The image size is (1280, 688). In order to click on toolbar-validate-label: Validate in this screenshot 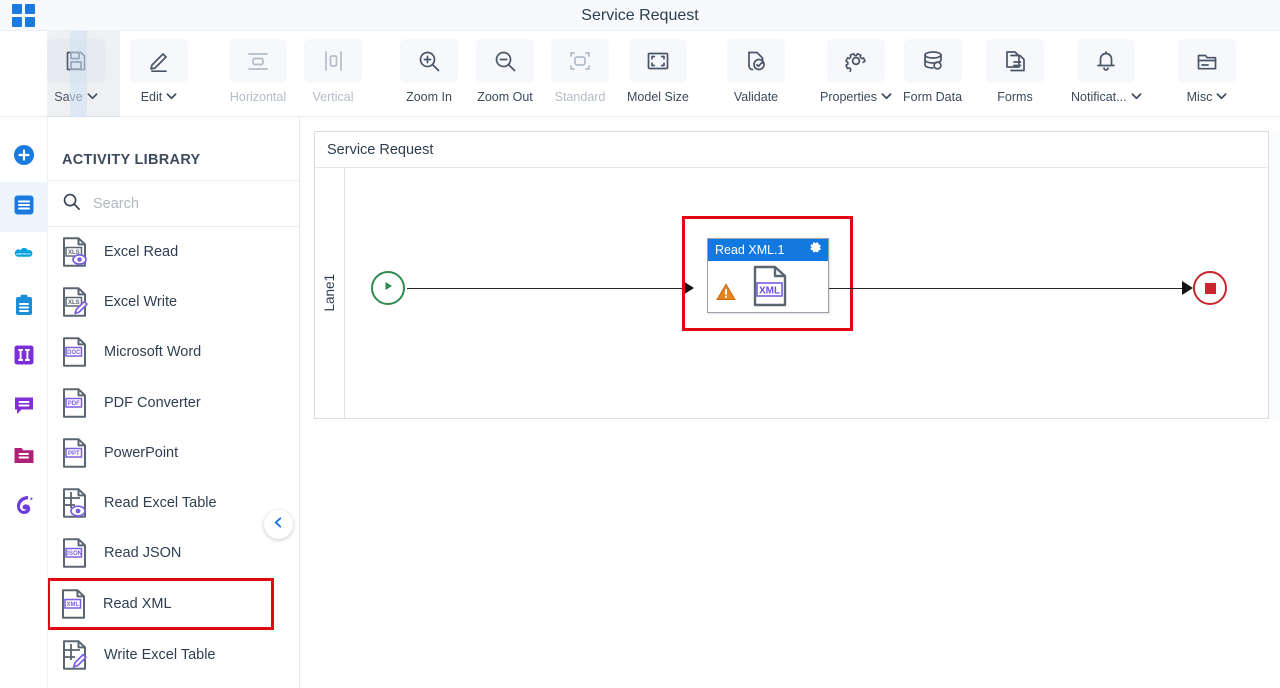, I will do `click(756, 97)`.